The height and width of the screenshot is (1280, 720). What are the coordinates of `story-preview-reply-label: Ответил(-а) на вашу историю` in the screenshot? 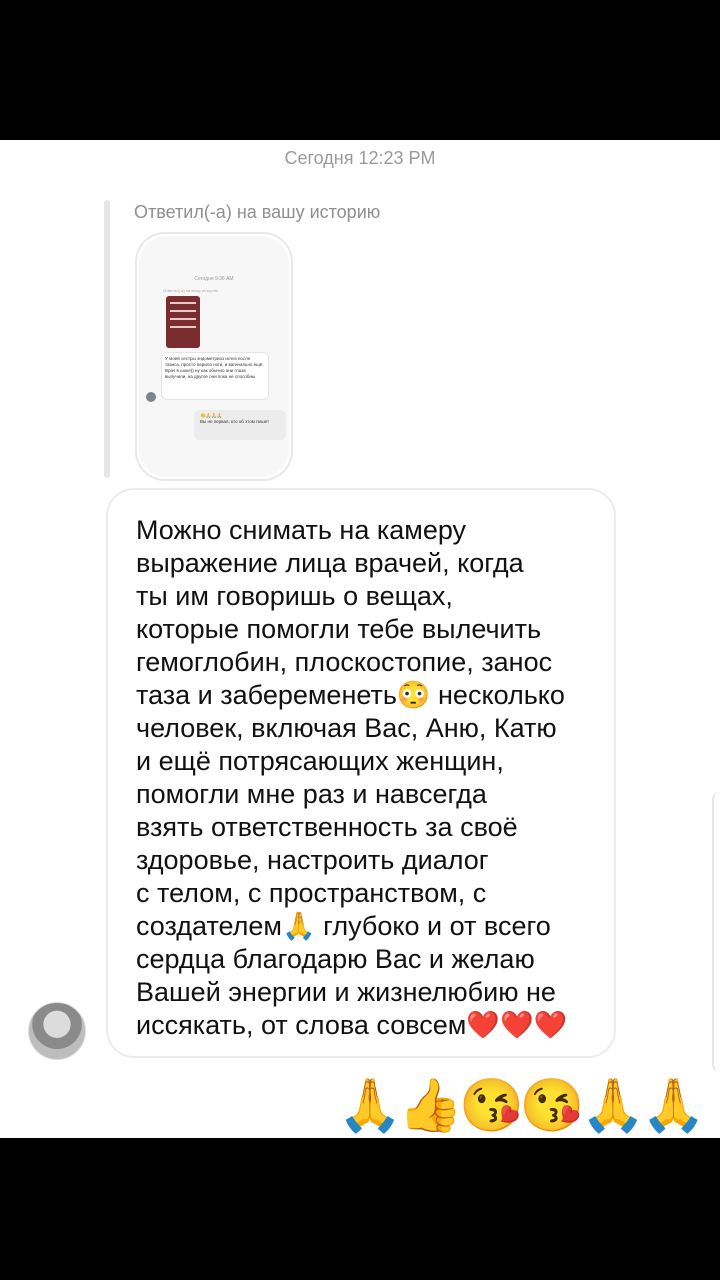 It's located at (190, 290).